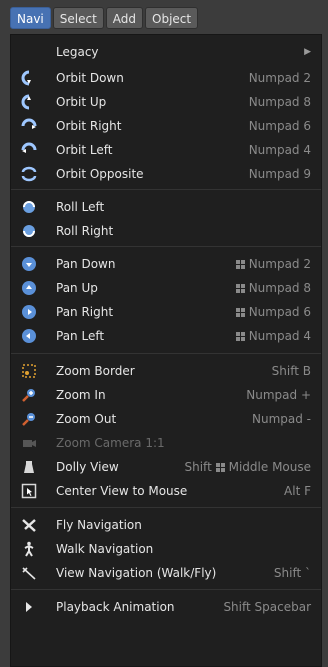 The image size is (328, 667). I want to click on play-icon, so click(29, 607).